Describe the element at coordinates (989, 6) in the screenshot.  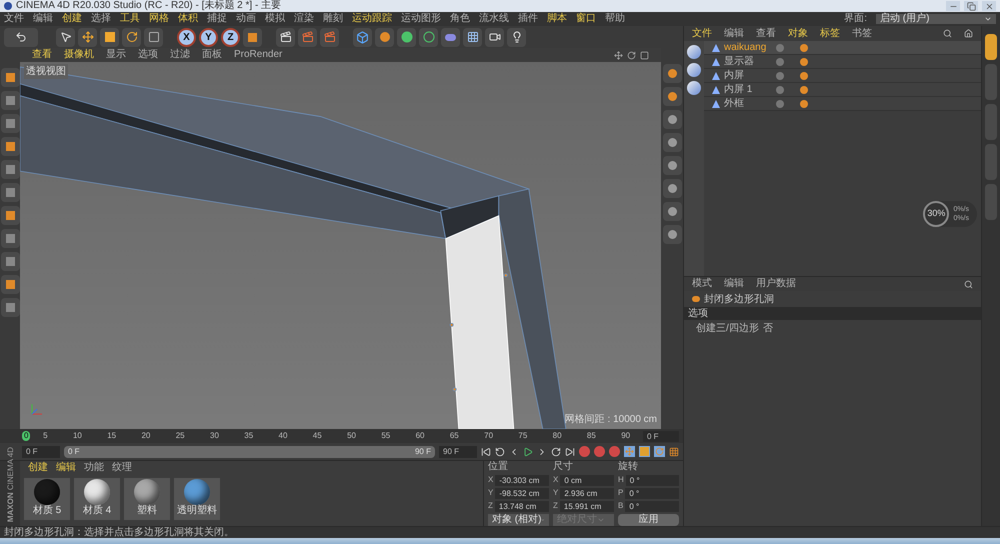
I see `close-button` at that location.